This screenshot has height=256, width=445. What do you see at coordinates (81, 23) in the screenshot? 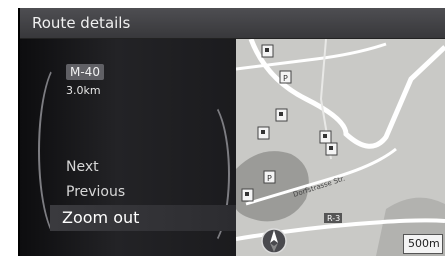
I see `page-title: Route details` at bounding box center [81, 23].